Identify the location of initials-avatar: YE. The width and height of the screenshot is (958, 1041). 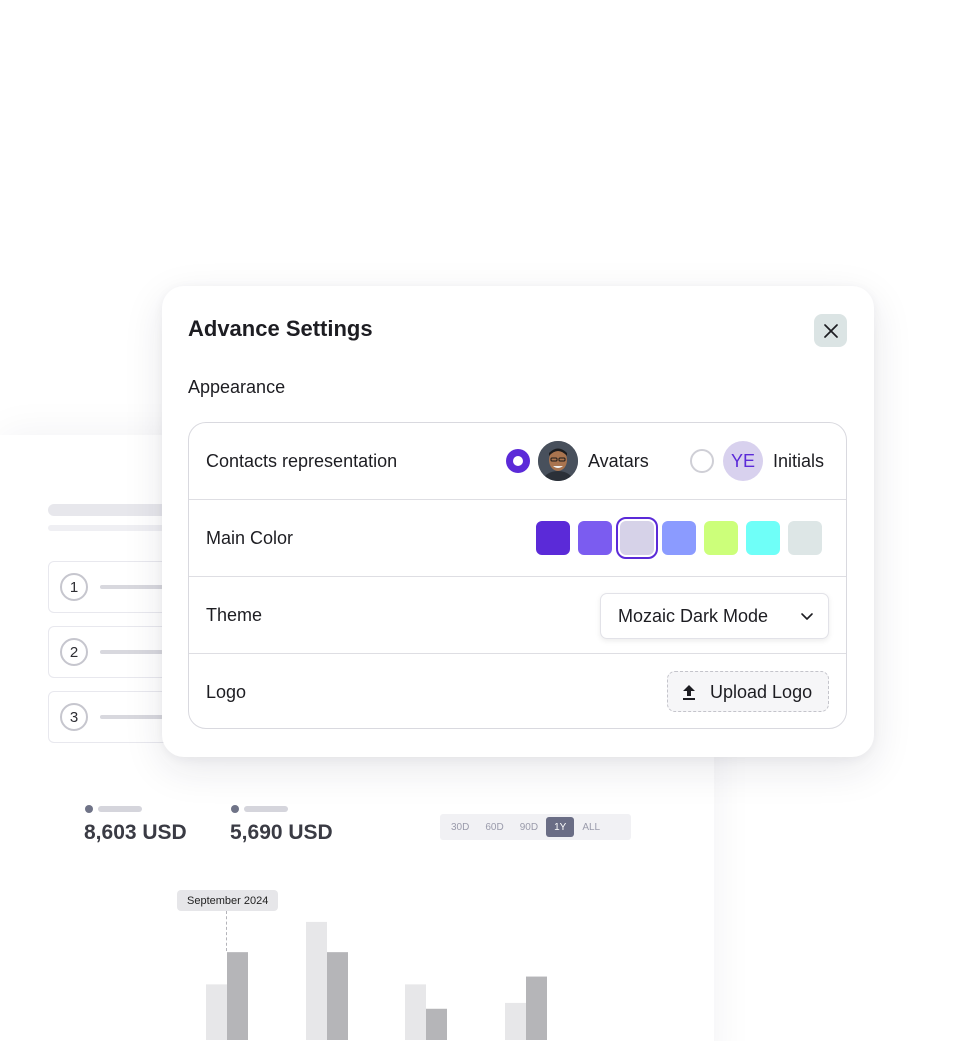
(743, 461).